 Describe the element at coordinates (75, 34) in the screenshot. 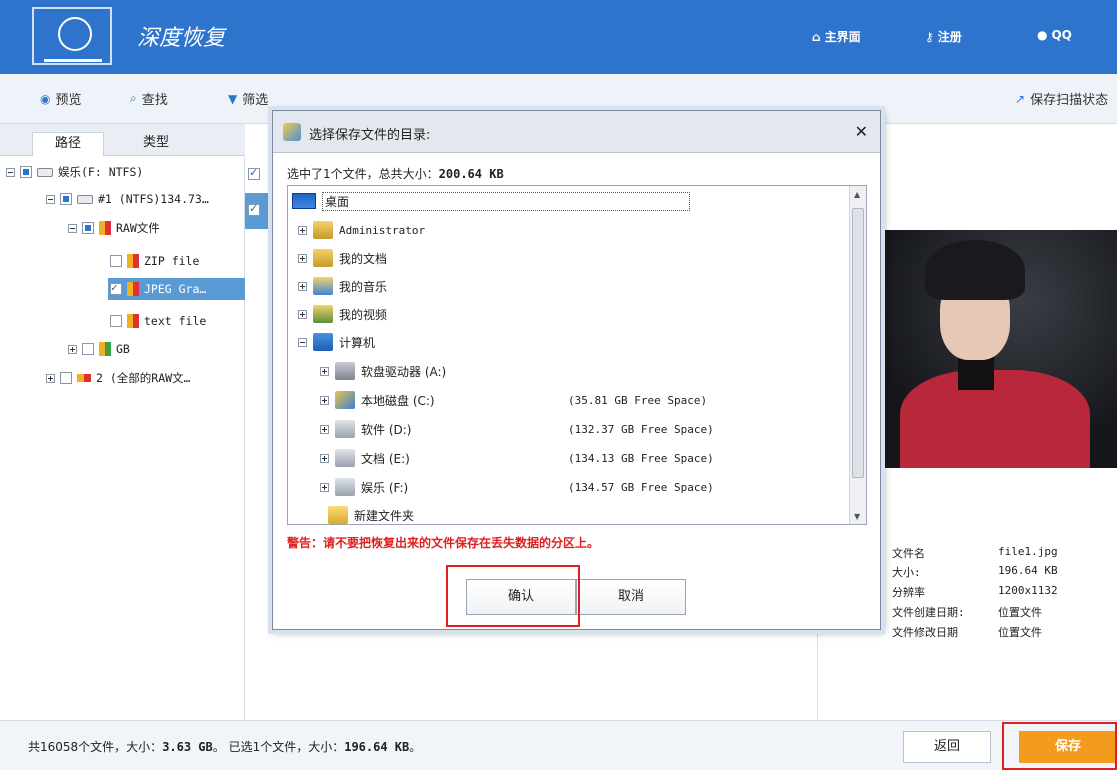

I see `clock-icon` at that location.